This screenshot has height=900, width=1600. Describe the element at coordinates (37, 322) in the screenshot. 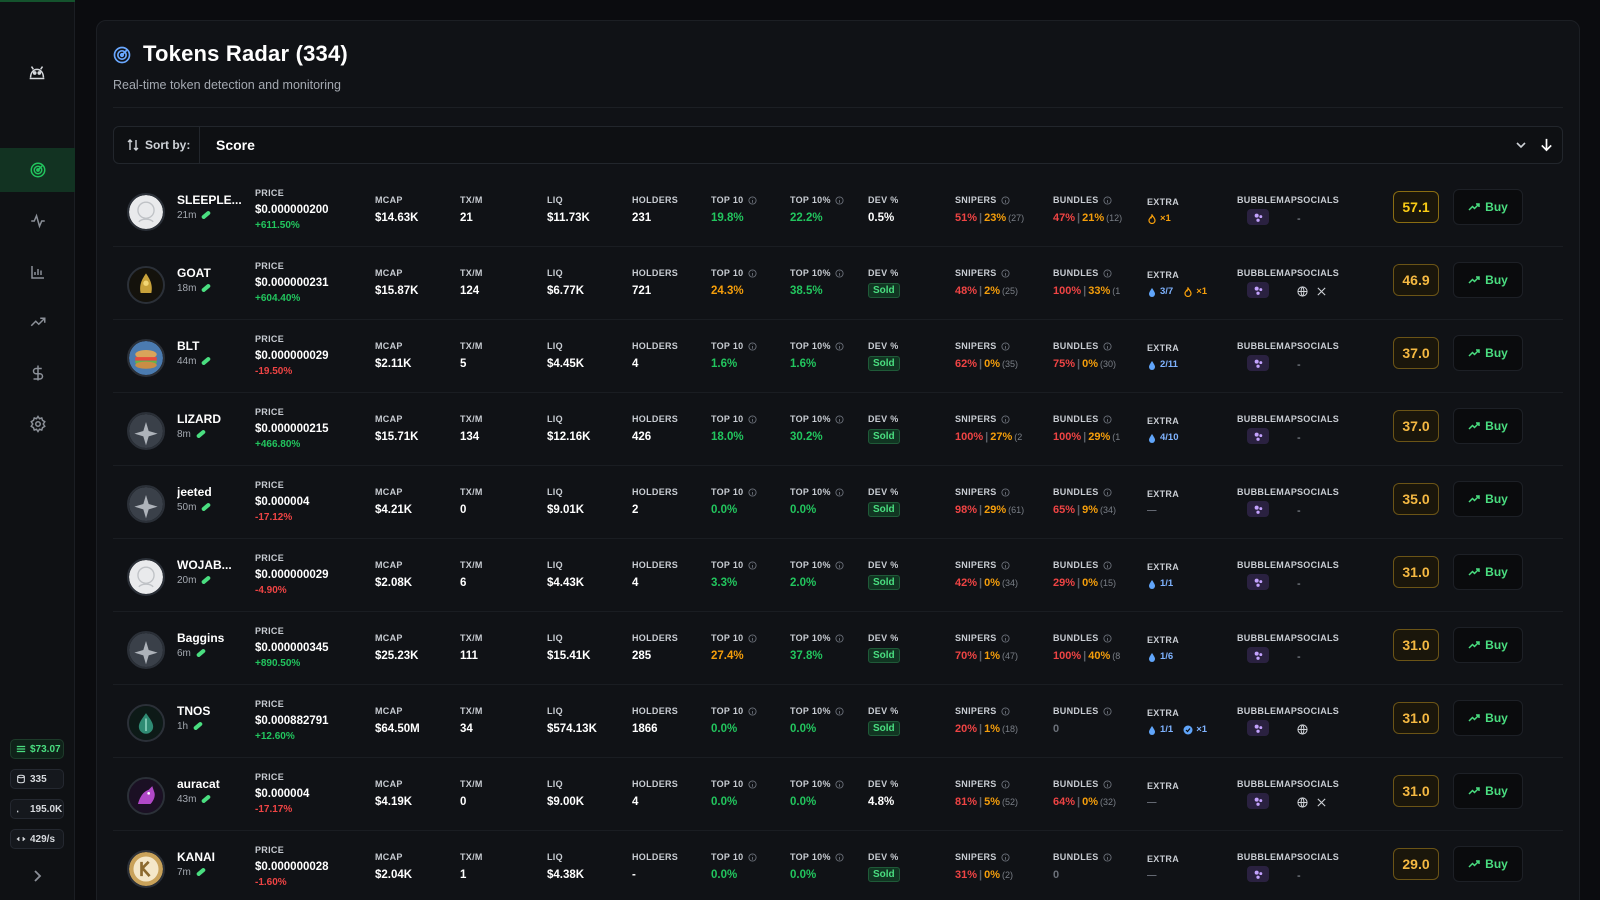

I see `nav-trending` at that location.